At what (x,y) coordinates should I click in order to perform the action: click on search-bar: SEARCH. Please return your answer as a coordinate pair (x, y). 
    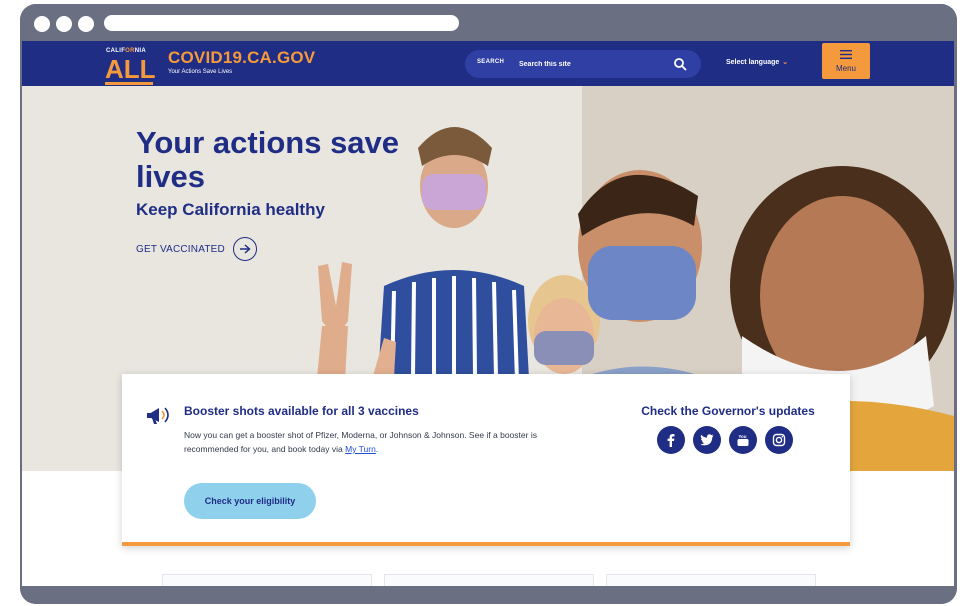
    Looking at the image, I should click on (583, 64).